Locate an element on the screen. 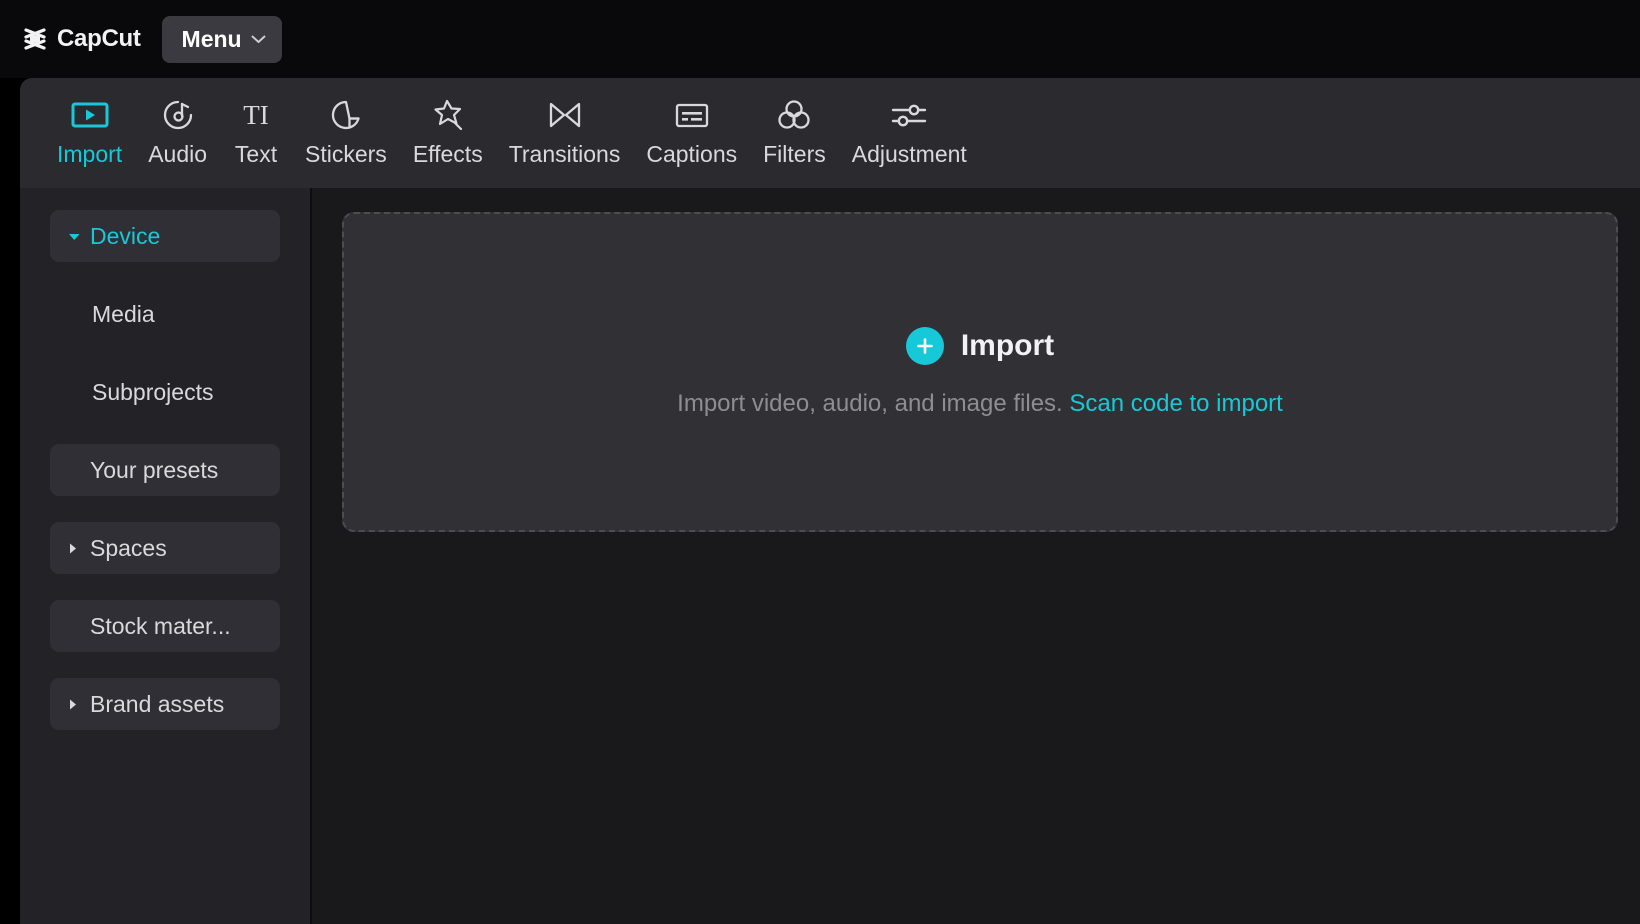 Image resolution: width=1640 pixels, height=924 pixels. brand: CapCut is located at coordinates (81, 39).